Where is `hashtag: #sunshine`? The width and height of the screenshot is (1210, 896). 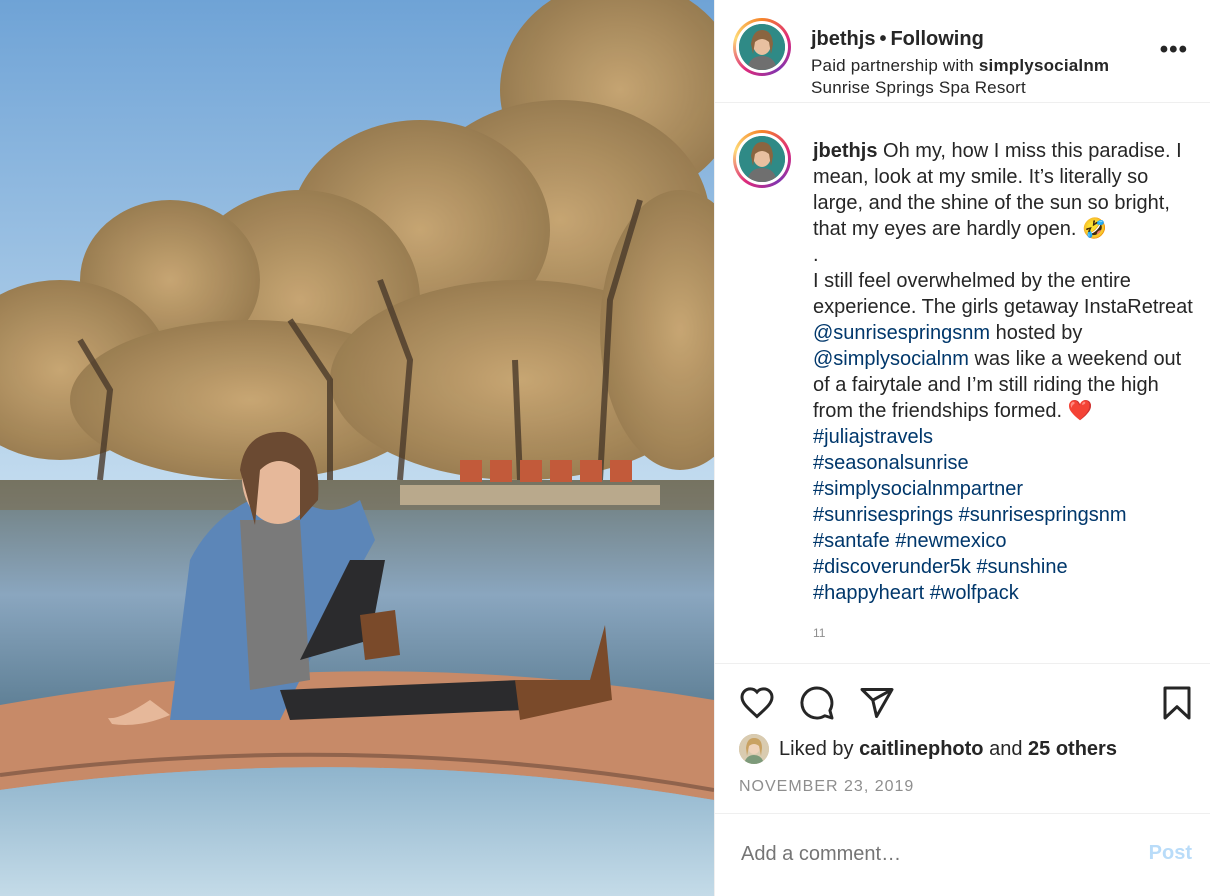 hashtag: #sunshine is located at coordinates (1021, 567).